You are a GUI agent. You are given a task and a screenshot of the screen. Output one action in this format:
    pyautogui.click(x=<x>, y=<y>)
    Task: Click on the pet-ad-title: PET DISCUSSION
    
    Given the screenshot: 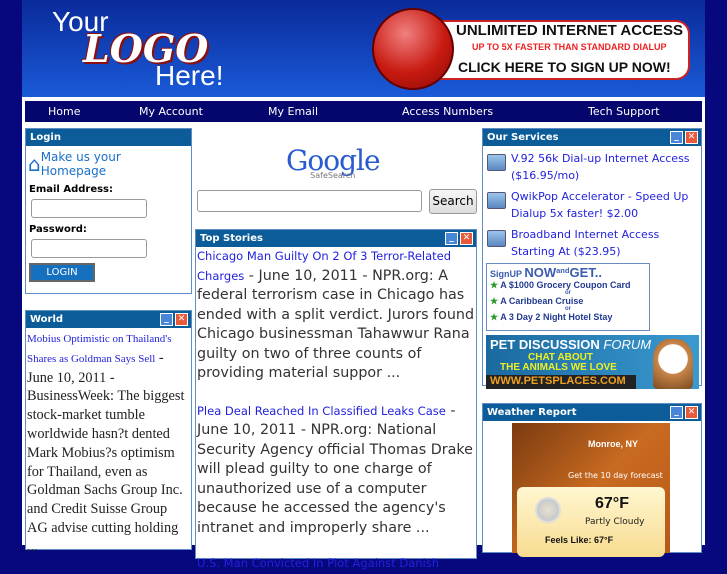 What is the action you would take?
    pyautogui.click(x=545, y=344)
    